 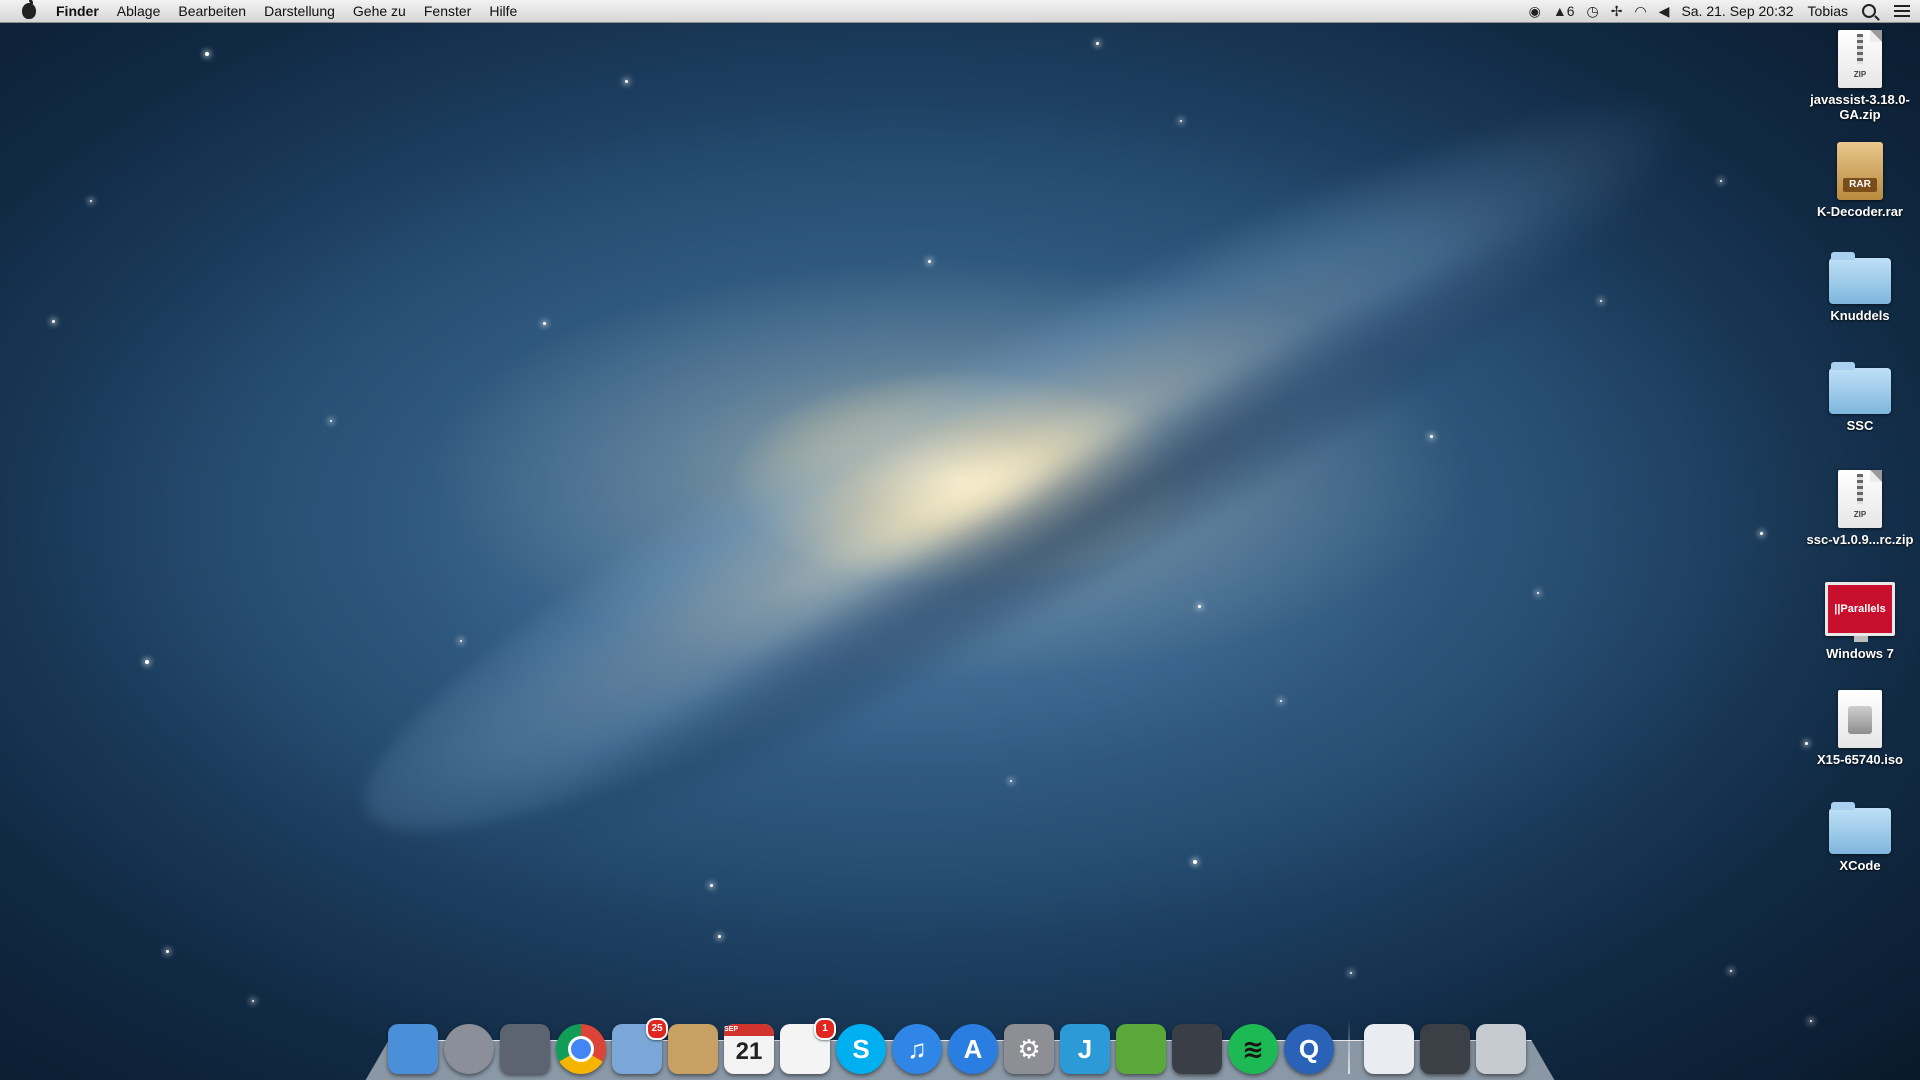 What do you see at coordinates (1737, 11) in the screenshot?
I see `clock: Sa. 21. Sep 20:32` at bounding box center [1737, 11].